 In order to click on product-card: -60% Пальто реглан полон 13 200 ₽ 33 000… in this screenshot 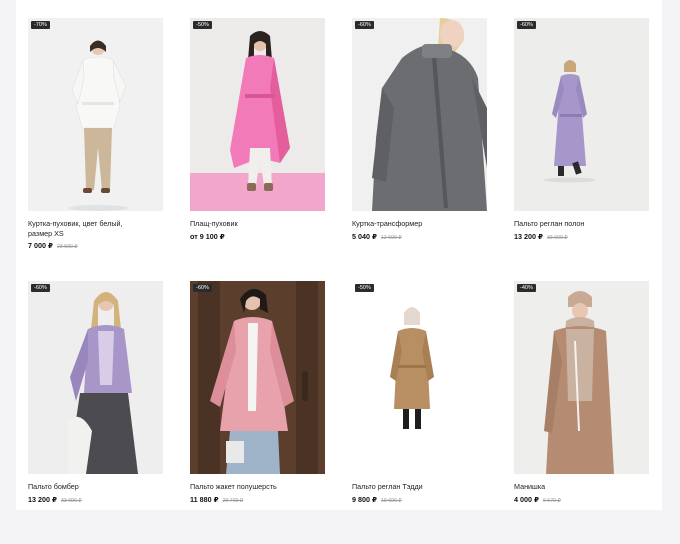, I will do `click(581, 149)`.